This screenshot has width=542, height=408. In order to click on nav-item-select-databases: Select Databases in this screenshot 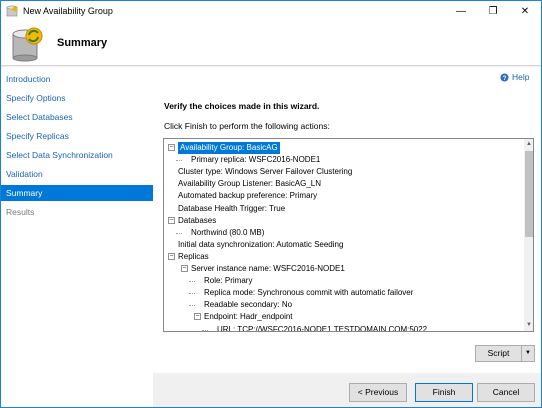, I will do `click(77, 117)`.